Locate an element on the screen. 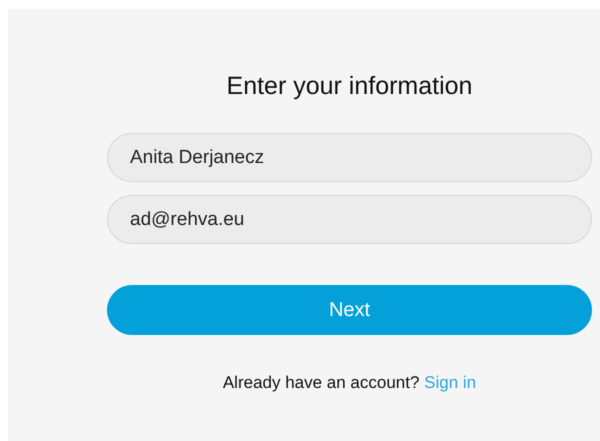 This screenshot has width=600, height=441. input-field: ad@rehva.eu is located at coordinates (349, 219).